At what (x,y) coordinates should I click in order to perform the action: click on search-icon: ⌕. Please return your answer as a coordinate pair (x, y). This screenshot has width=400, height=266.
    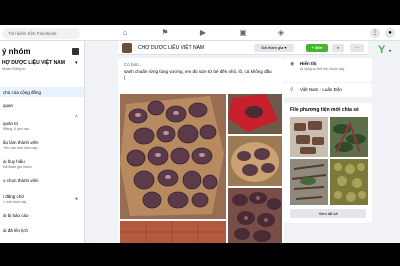
    Looking at the image, I should click on (338, 48).